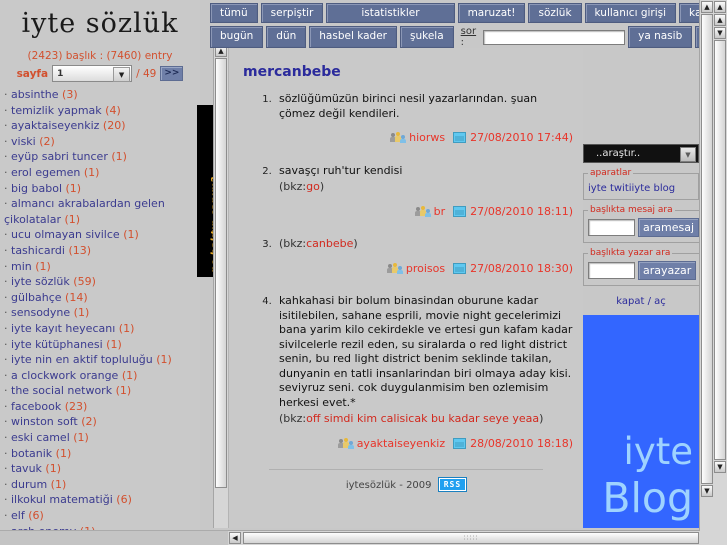 This screenshot has width=727, height=545. What do you see at coordinates (611, 270) in the screenshot?
I see `author-search-input` at bounding box center [611, 270].